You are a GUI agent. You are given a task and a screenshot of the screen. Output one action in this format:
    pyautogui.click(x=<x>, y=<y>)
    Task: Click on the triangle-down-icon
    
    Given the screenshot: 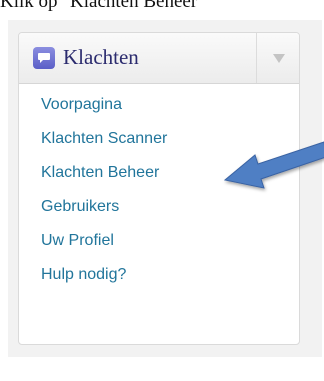 What is the action you would take?
    pyautogui.click(x=279, y=58)
    